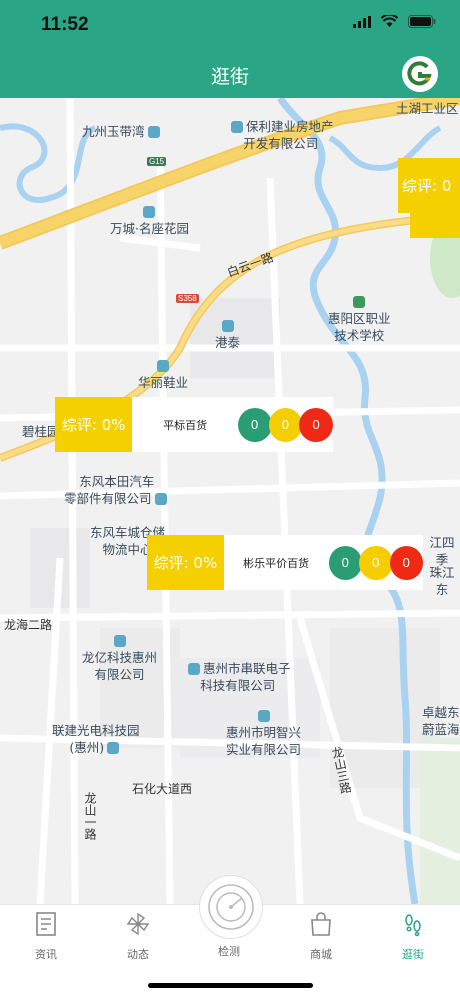 This screenshot has height=997, width=460. Describe the element at coordinates (435, 223) in the screenshot. I see `map-patch` at that location.